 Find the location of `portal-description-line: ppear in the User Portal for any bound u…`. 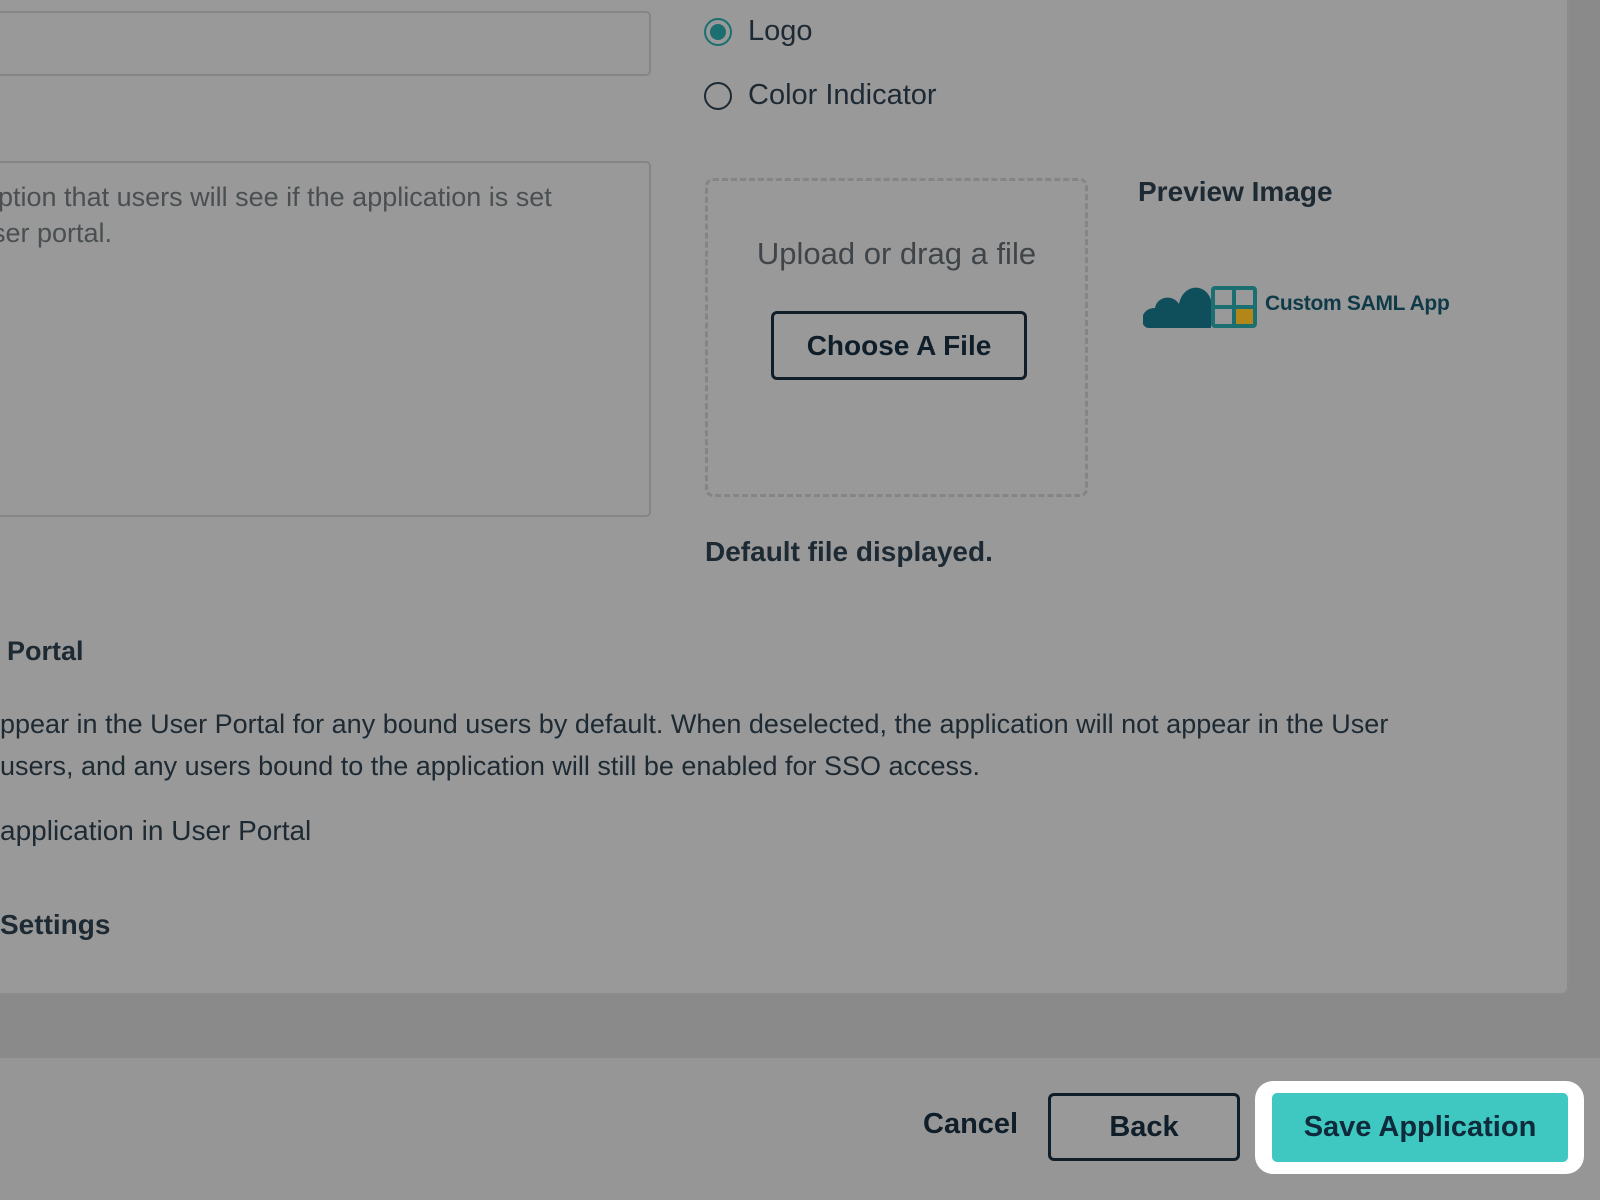

portal-description-line: ppear in the User Portal for any bound u… is located at coordinates (694, 724).